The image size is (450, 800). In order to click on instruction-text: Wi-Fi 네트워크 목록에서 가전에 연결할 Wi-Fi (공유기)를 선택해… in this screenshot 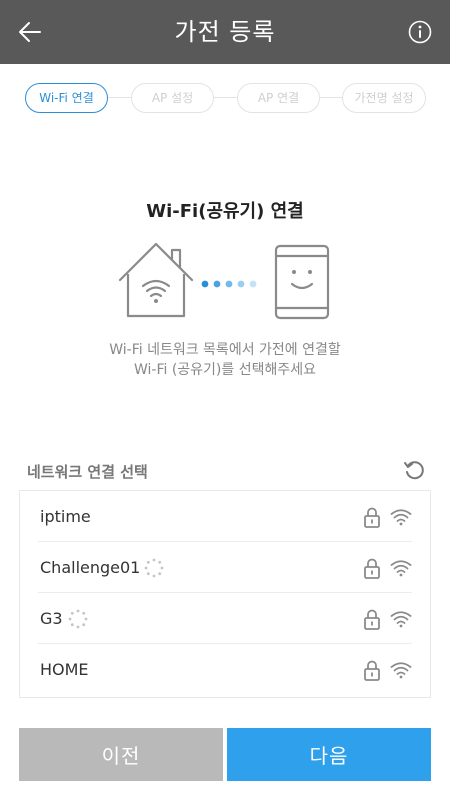, I will do `click(225, 360)`.